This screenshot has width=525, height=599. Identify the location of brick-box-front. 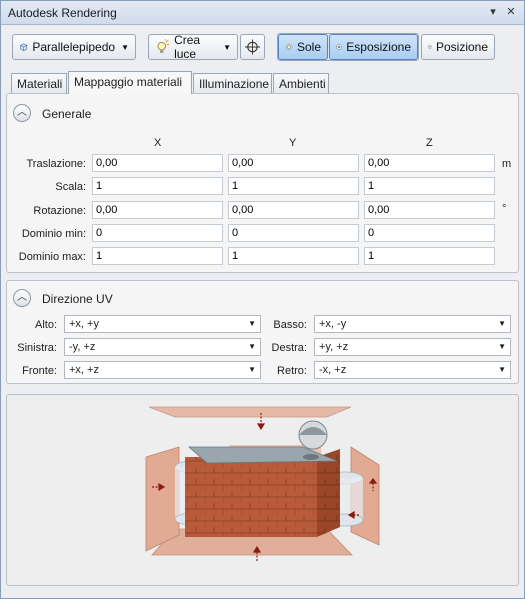
(251, 497).